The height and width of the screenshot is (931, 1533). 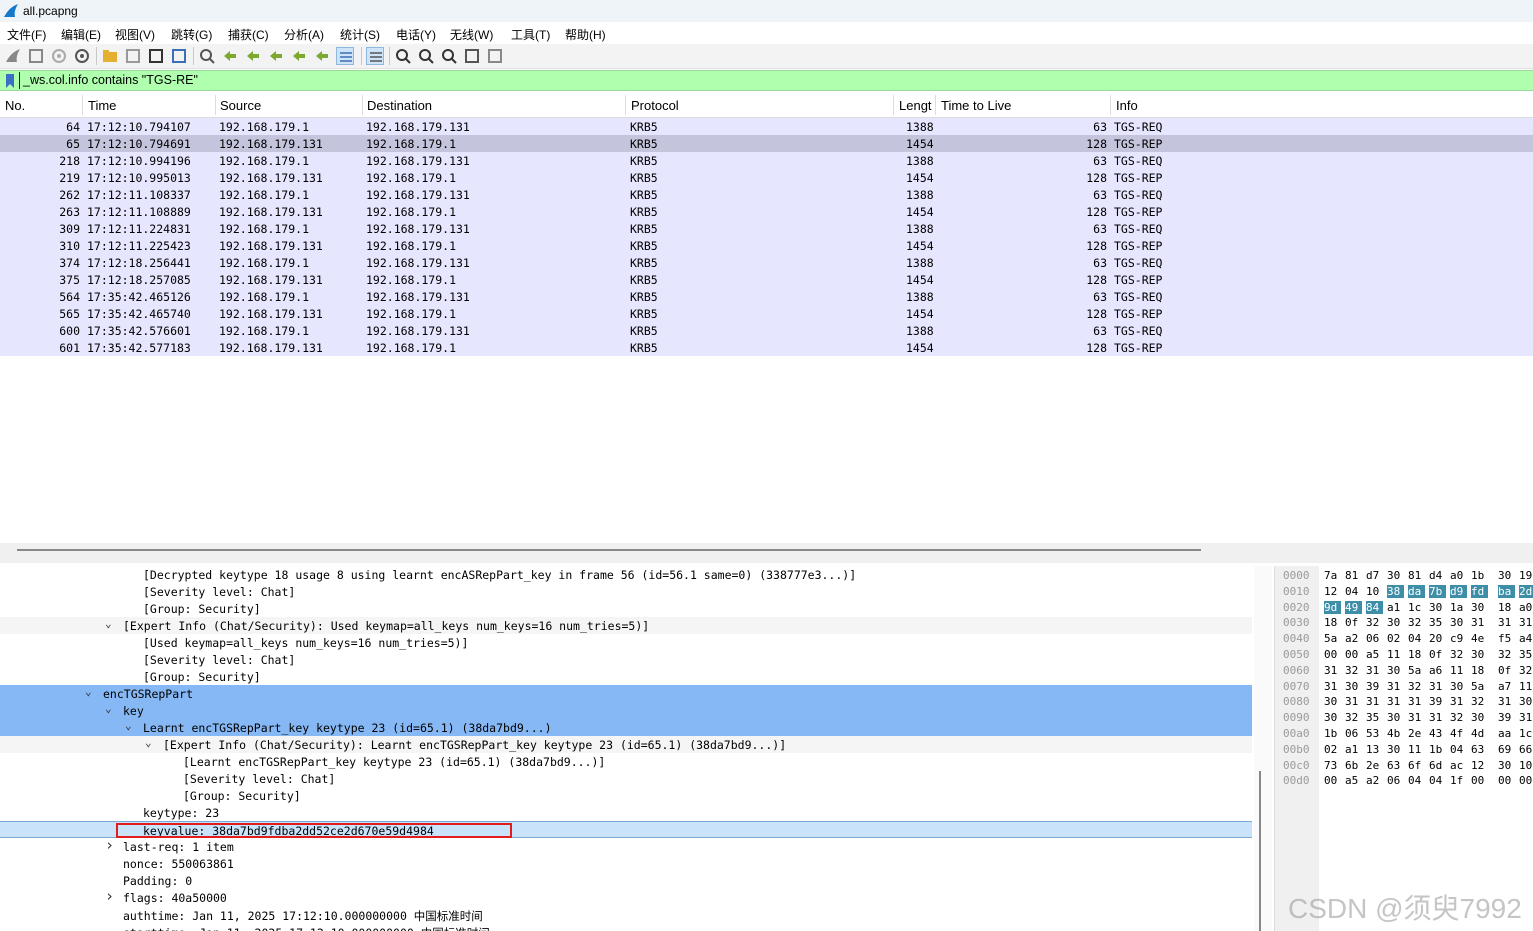 I want to click on hex-byte: 63, so click(x=1479, y=749).